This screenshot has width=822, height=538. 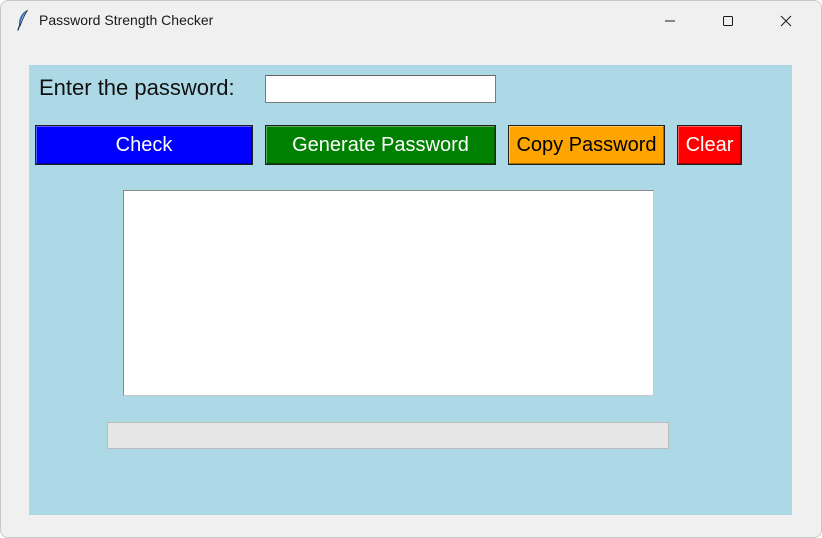 I want to click on minimize-icon, so click(x=670, y=21).